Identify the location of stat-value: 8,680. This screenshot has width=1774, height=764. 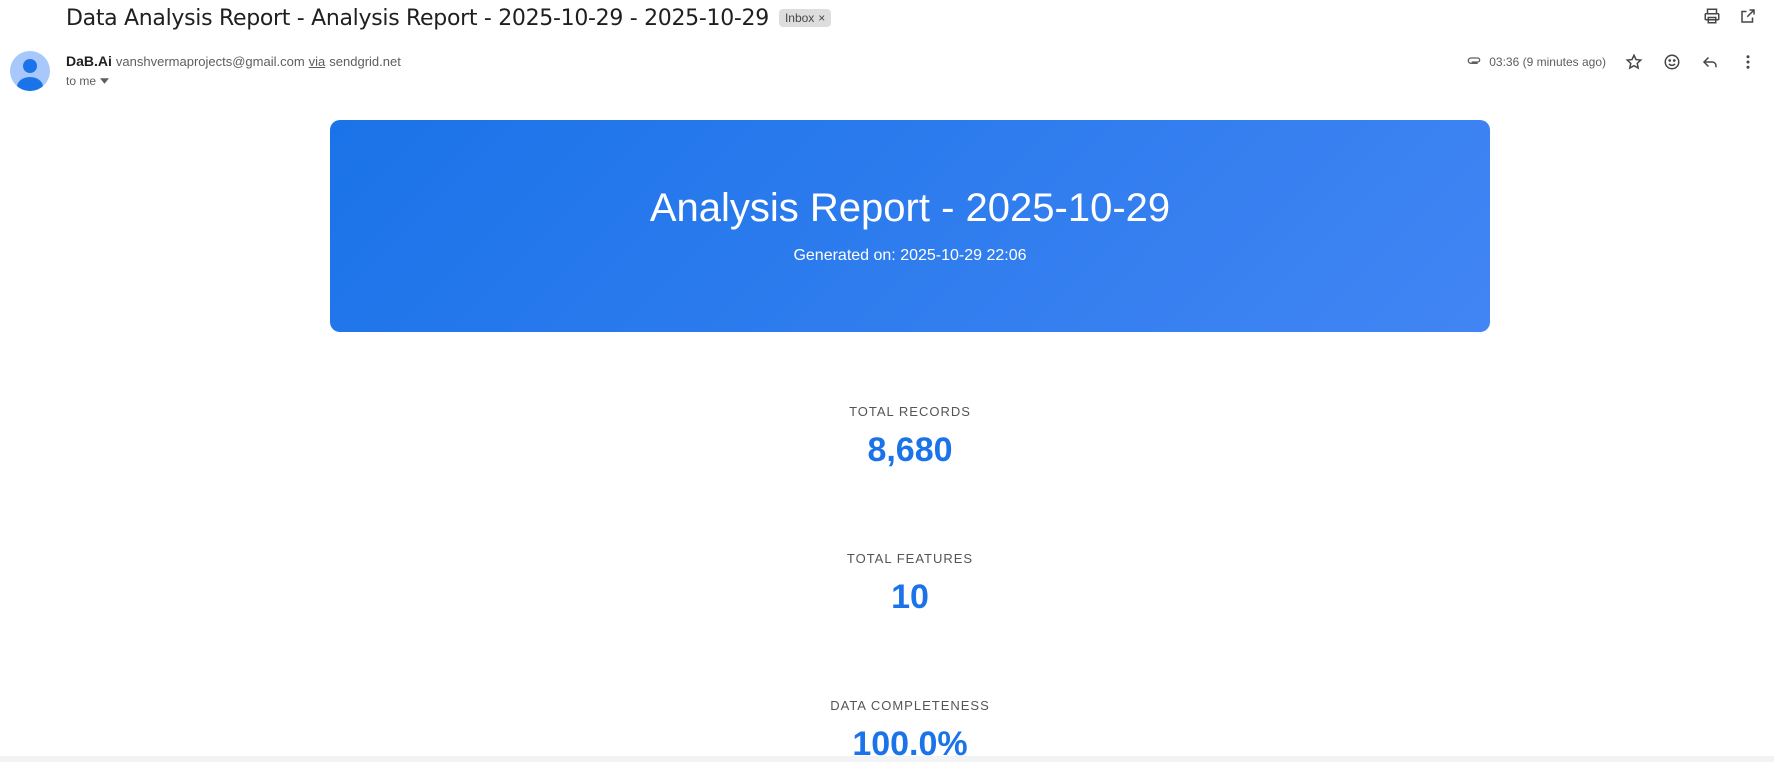
(910, 450).